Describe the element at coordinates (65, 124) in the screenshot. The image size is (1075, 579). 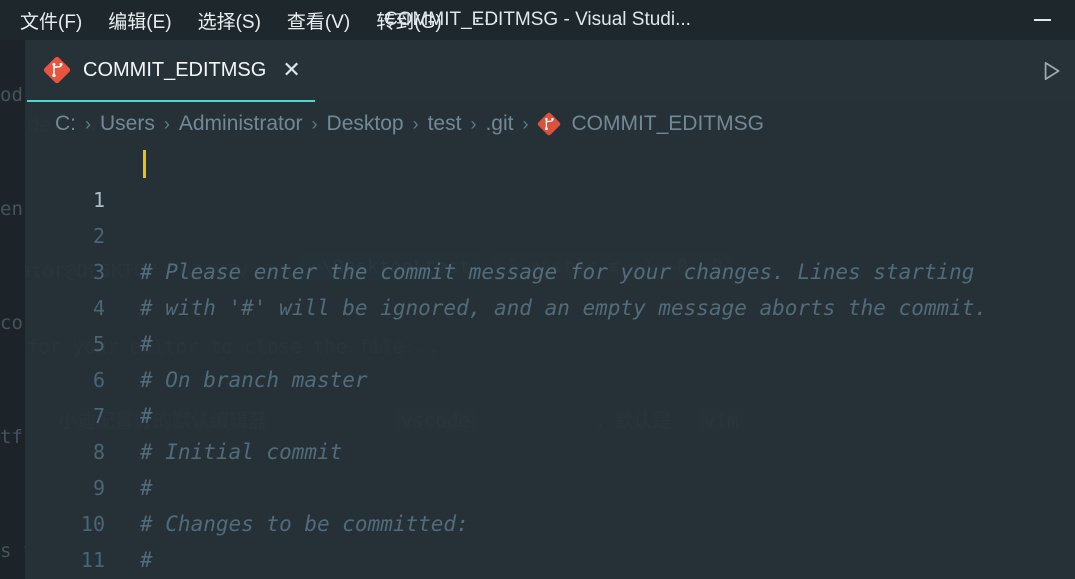
I see `breadcrumb-drive: C:` at that location.